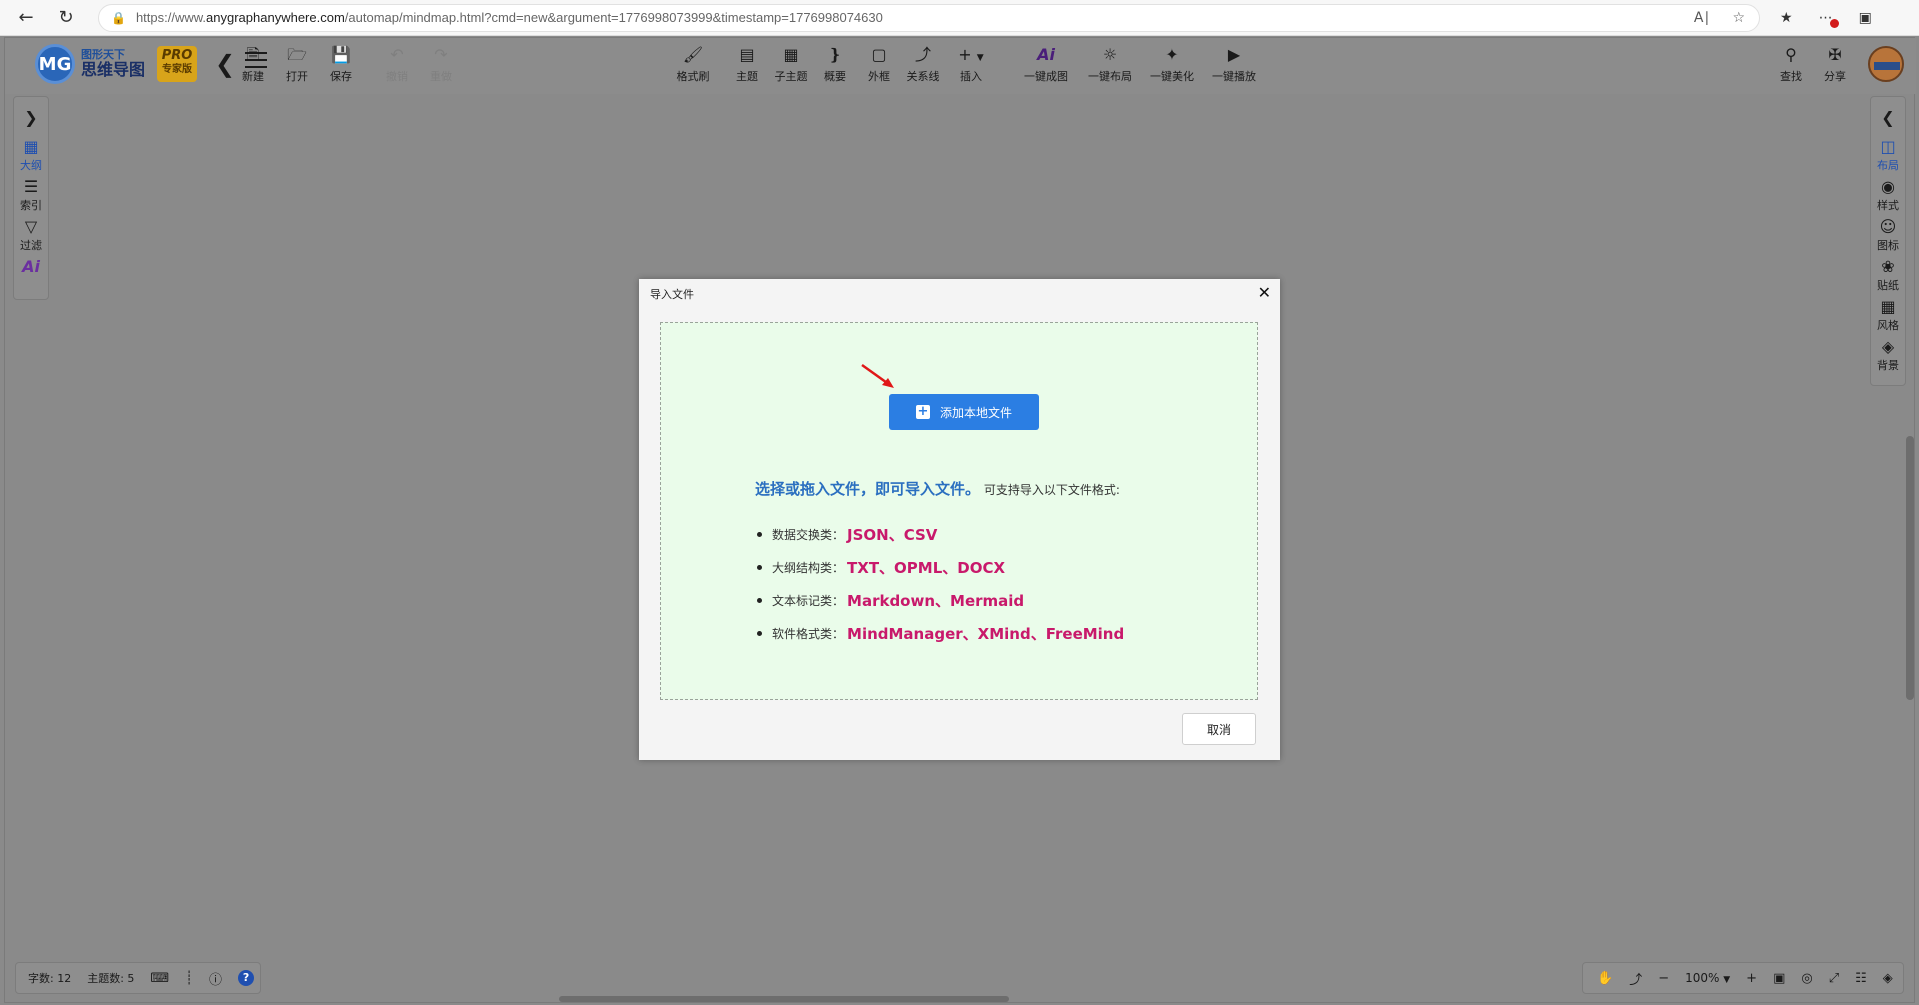 The width and height of the screenshot is (1919, 1005). I want to click on list-icon: ☰, so click(31, 186).